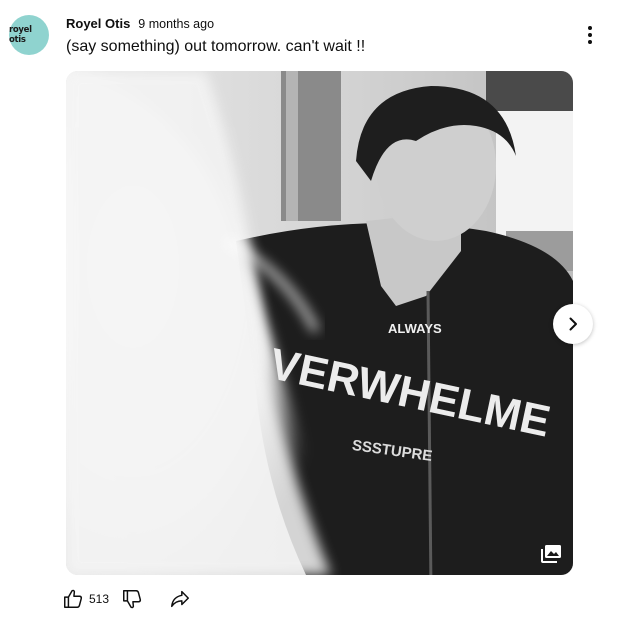  Describe the element at coordinates (590, 35) in the screenshot. I see `more-options-button` at that location.